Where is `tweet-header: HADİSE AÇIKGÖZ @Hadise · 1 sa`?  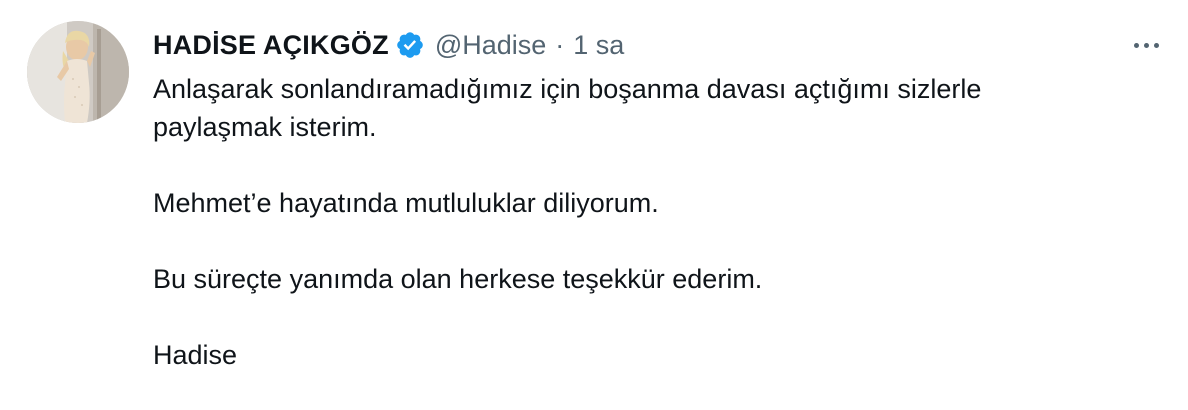 tweet-header: HADİSE AÇIKGÖZ @Hadise · 1 sa is located at coordinates (388, 45).